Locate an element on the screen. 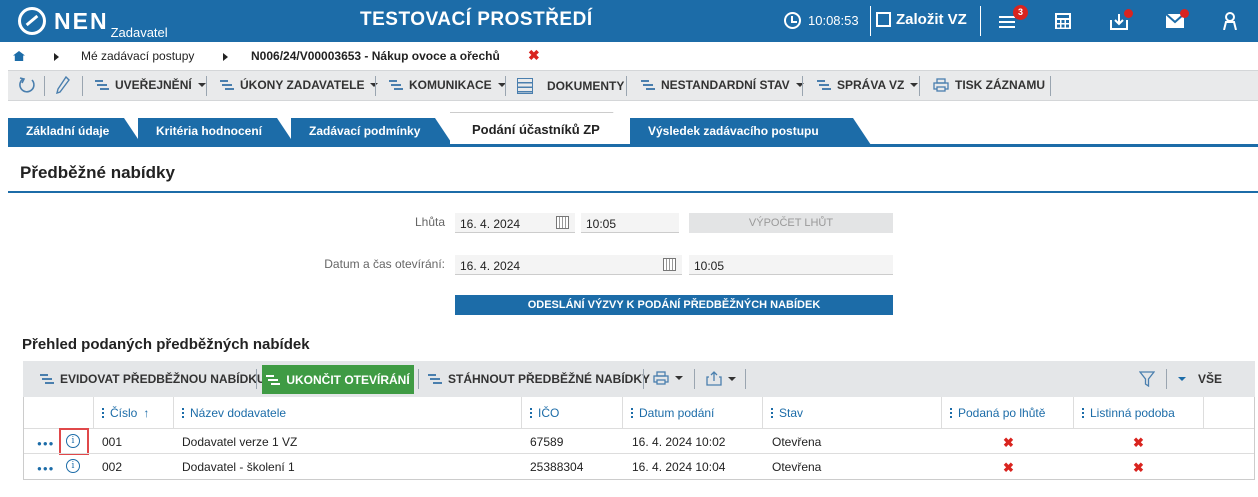 The image size is (1258, 497). menu-label: DOKUMENTY is located at coordinates (586, 86).